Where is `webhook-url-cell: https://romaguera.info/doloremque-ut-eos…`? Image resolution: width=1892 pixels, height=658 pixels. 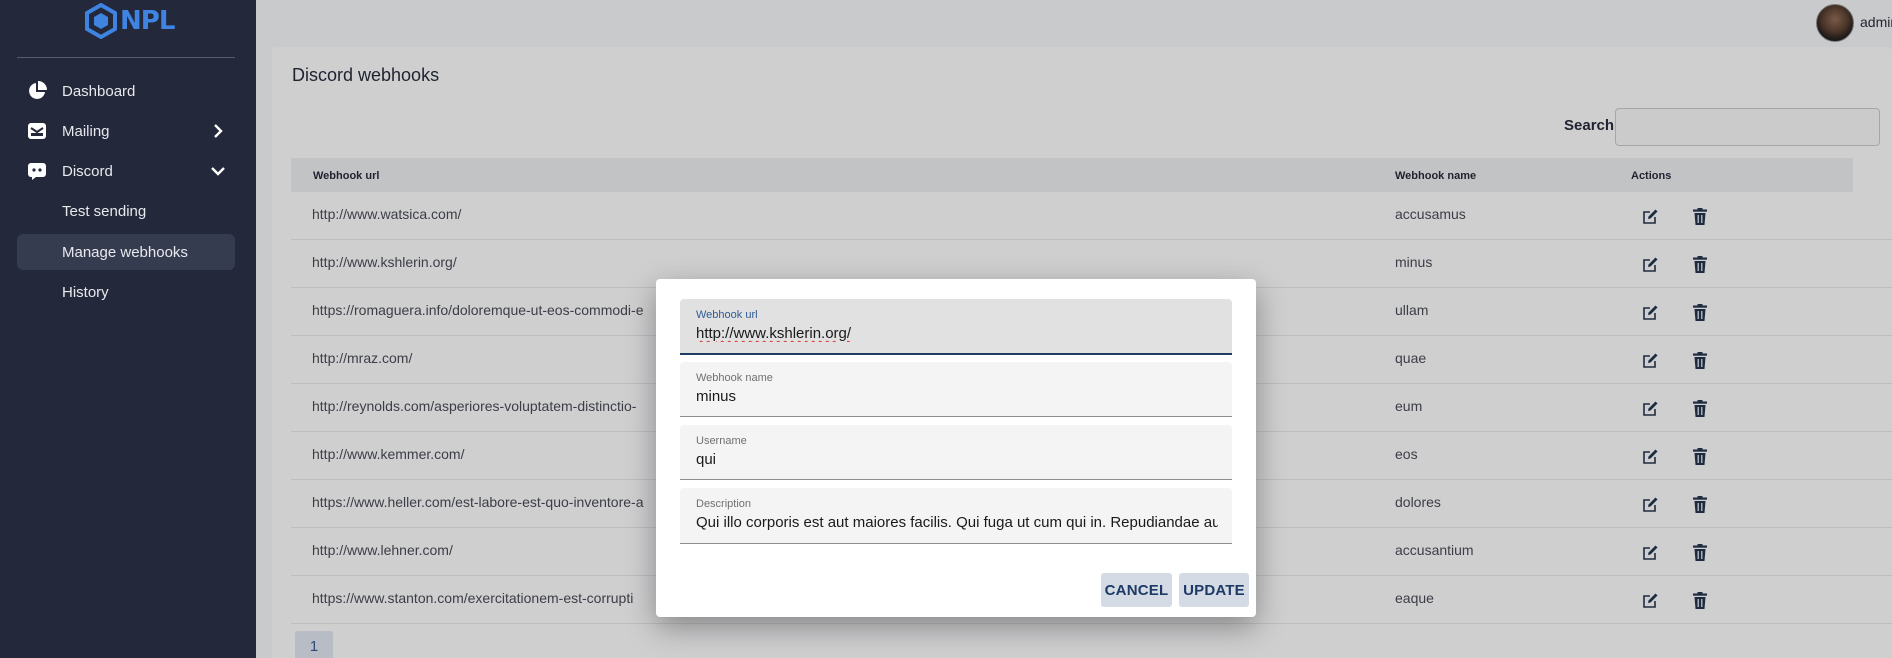
webhook-url-cell: https://romaguera.info/doloremque-ut-eos… is located at coordinates (478, 310).